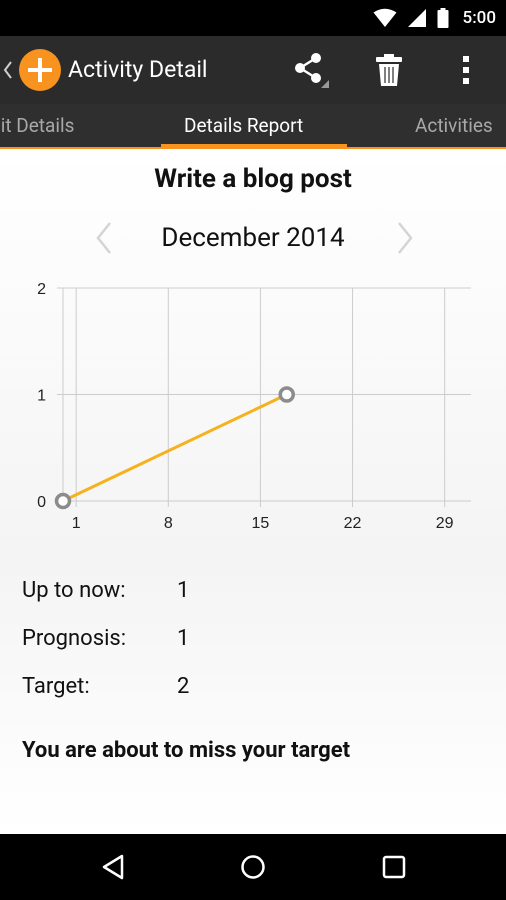 Image resolution: width=506 pixels, height=900 pixels. I want to click on stat-label: Prognosis:, so click(74, 638).